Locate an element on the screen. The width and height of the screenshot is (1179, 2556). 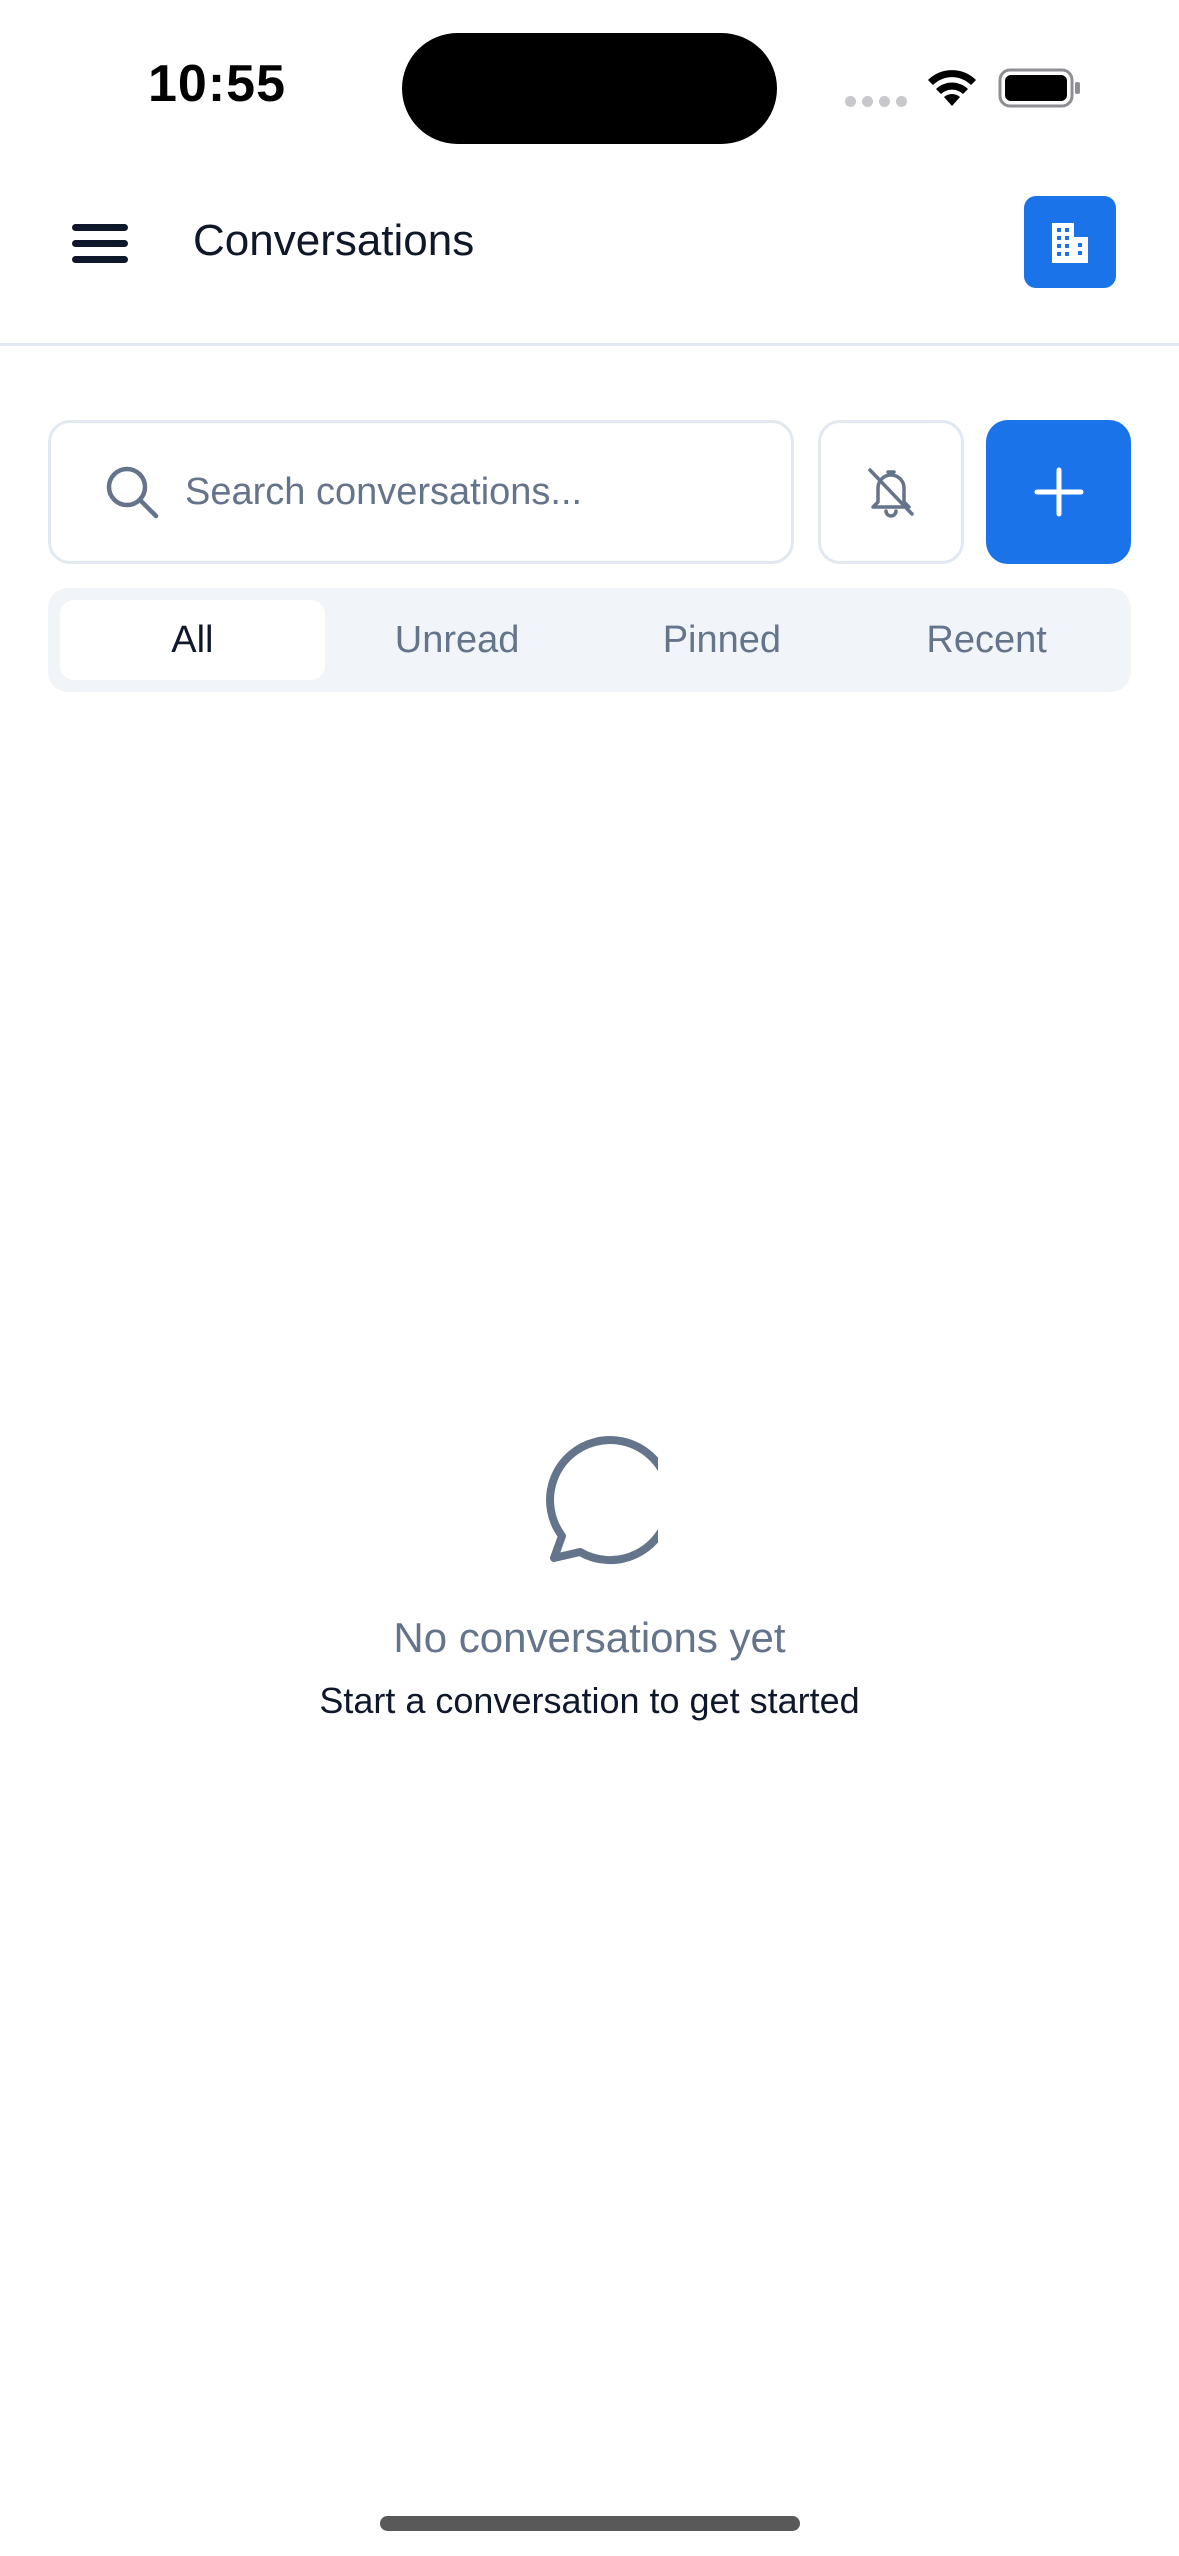
battery-icon is located at coordinates (1039, 88).